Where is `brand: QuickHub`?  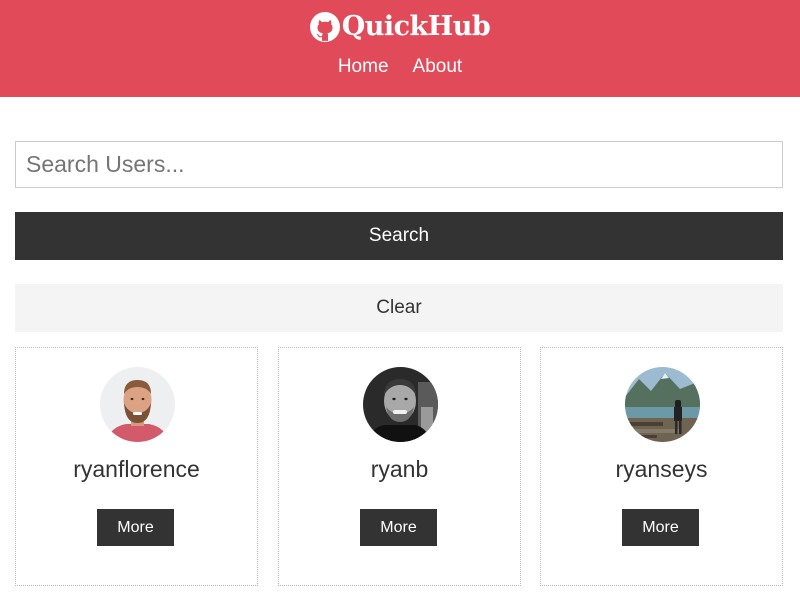 brand: QuickHub is located at coordinates (400, 27).